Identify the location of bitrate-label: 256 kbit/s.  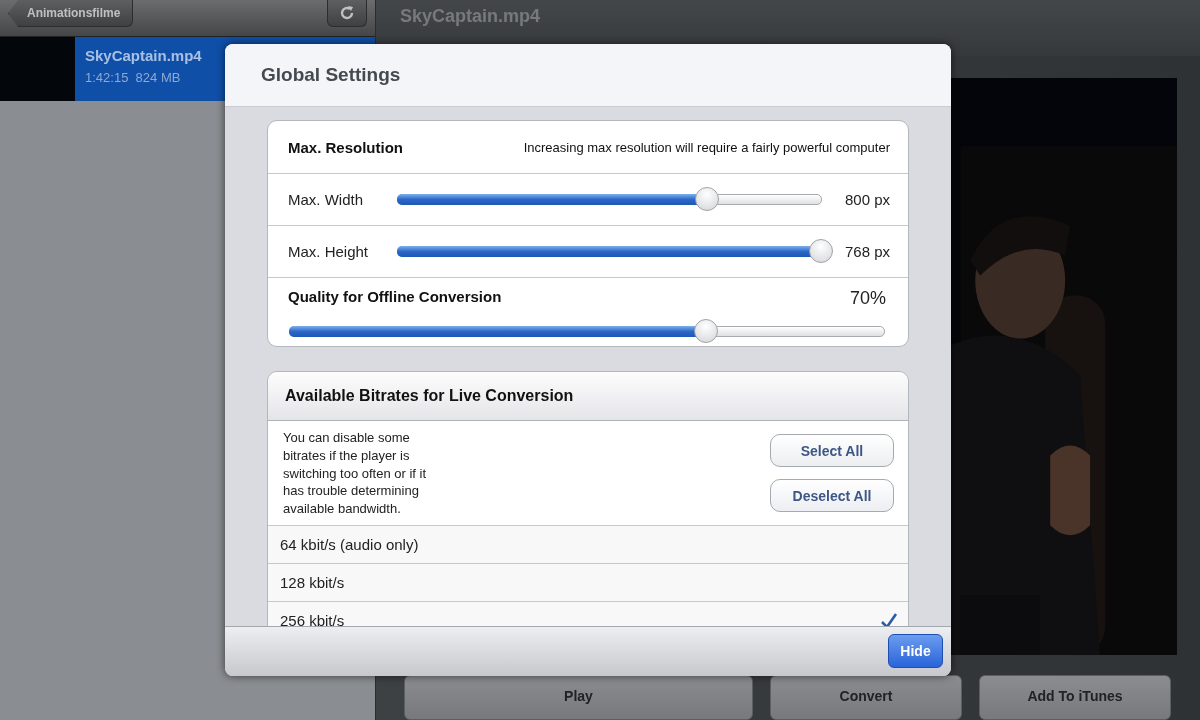
(312, 619).